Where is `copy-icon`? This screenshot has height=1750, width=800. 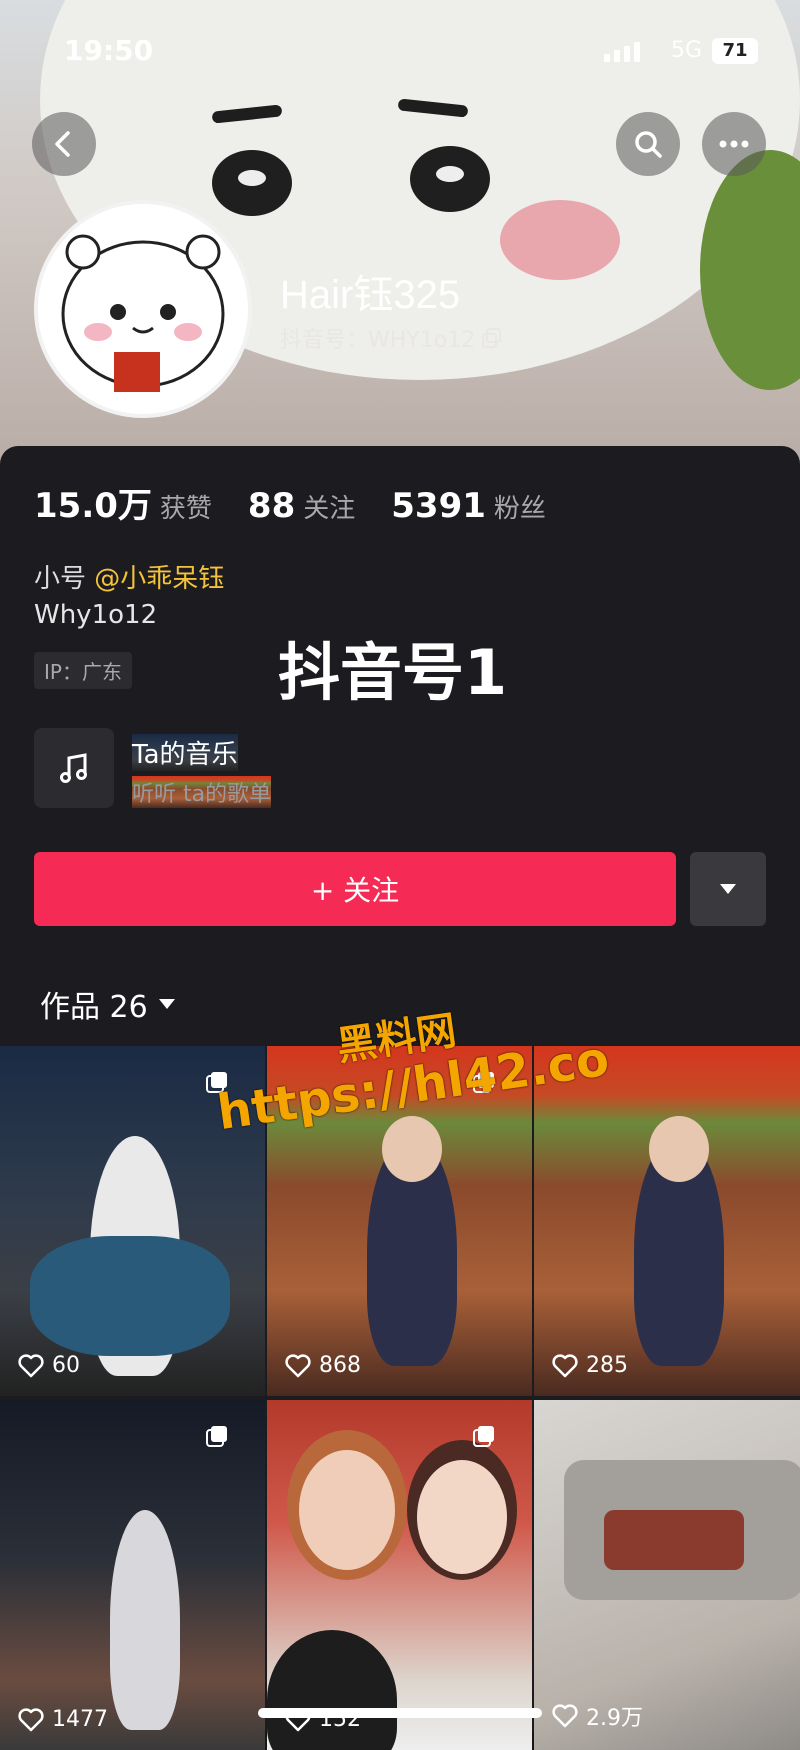 copy-icon is located at coordinates (492, 338).